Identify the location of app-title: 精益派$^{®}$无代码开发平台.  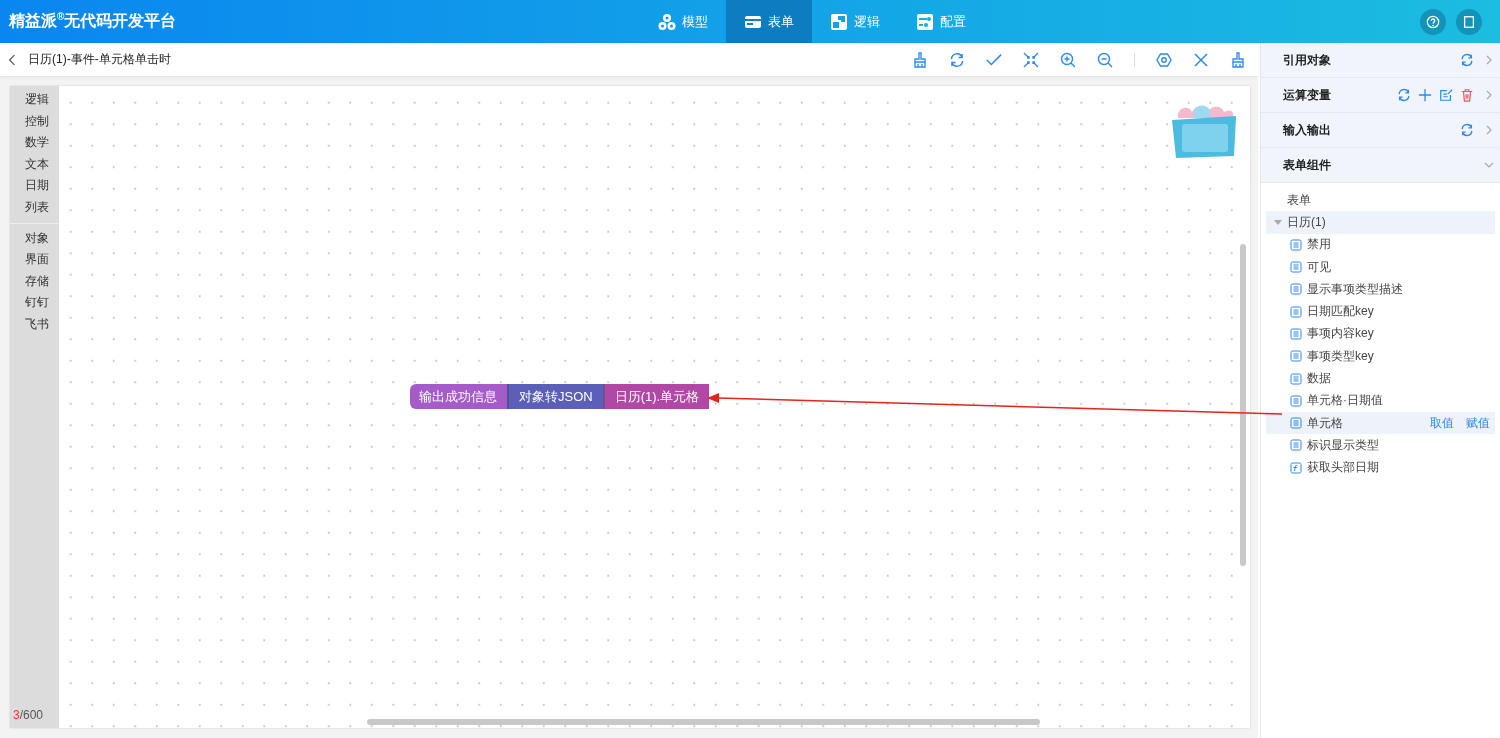
(93, 21).